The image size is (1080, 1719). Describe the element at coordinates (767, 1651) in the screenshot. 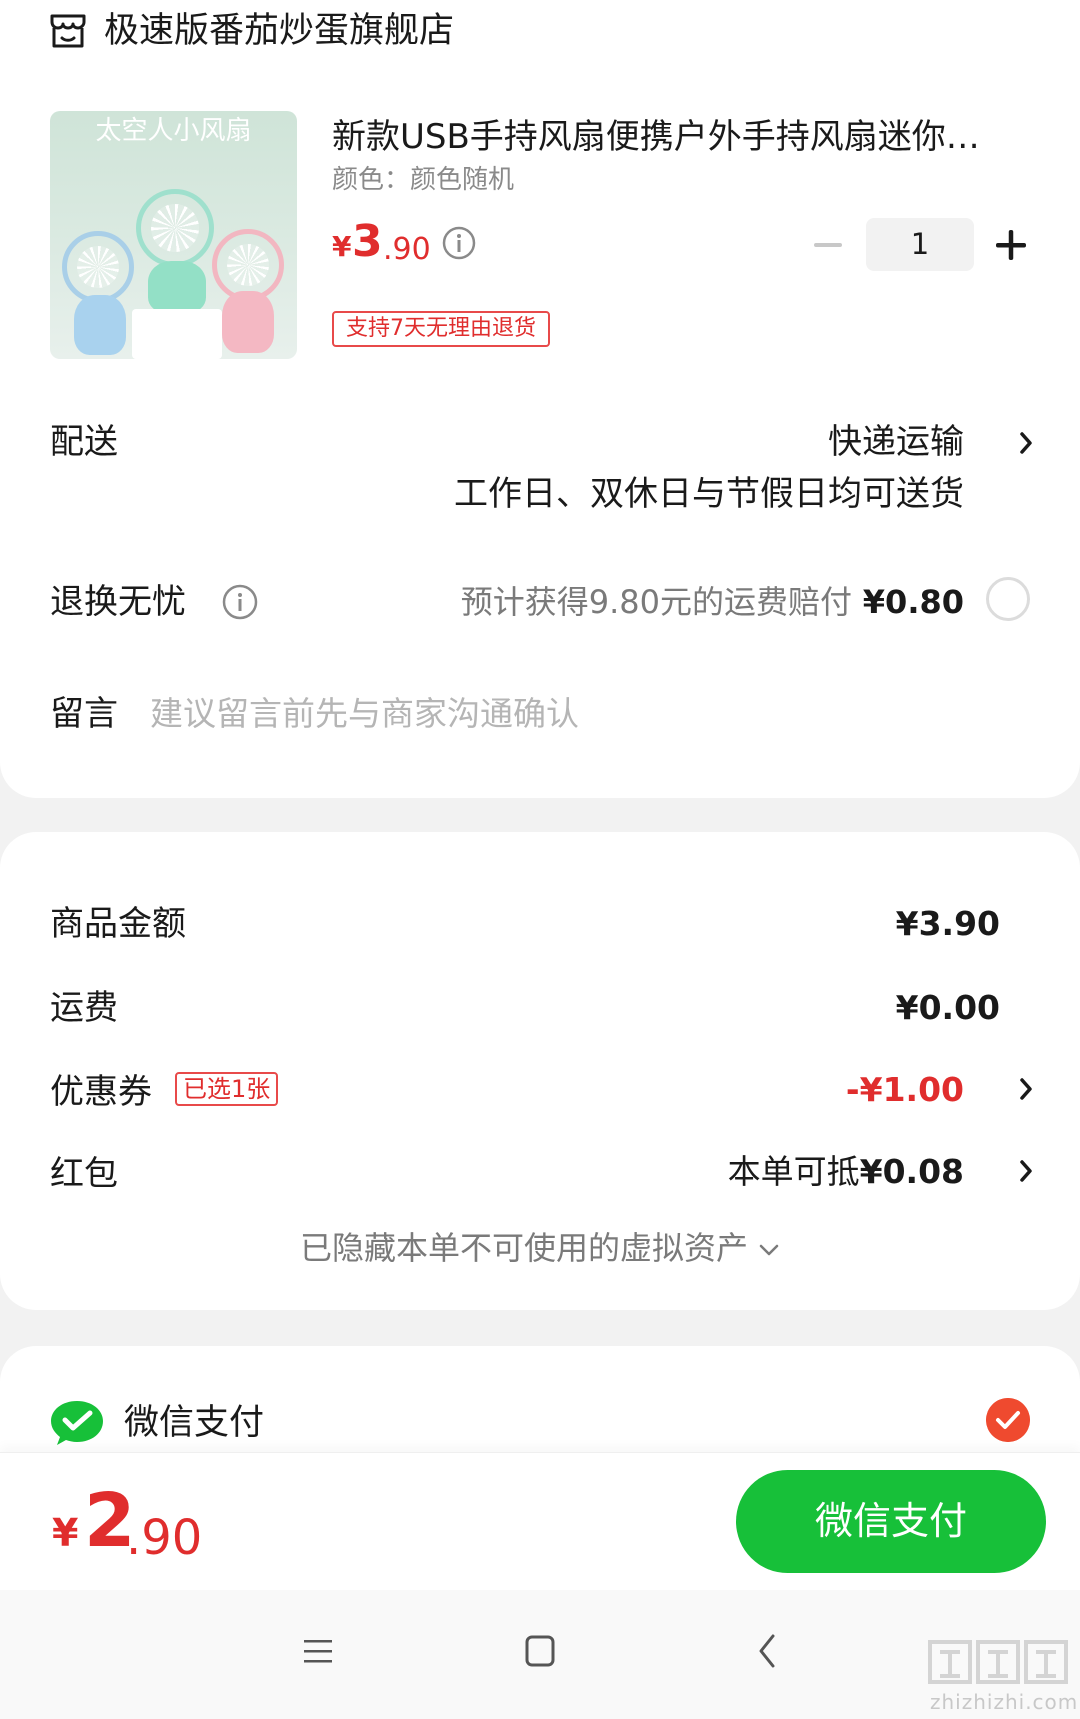

I see `back-icon` at that location.